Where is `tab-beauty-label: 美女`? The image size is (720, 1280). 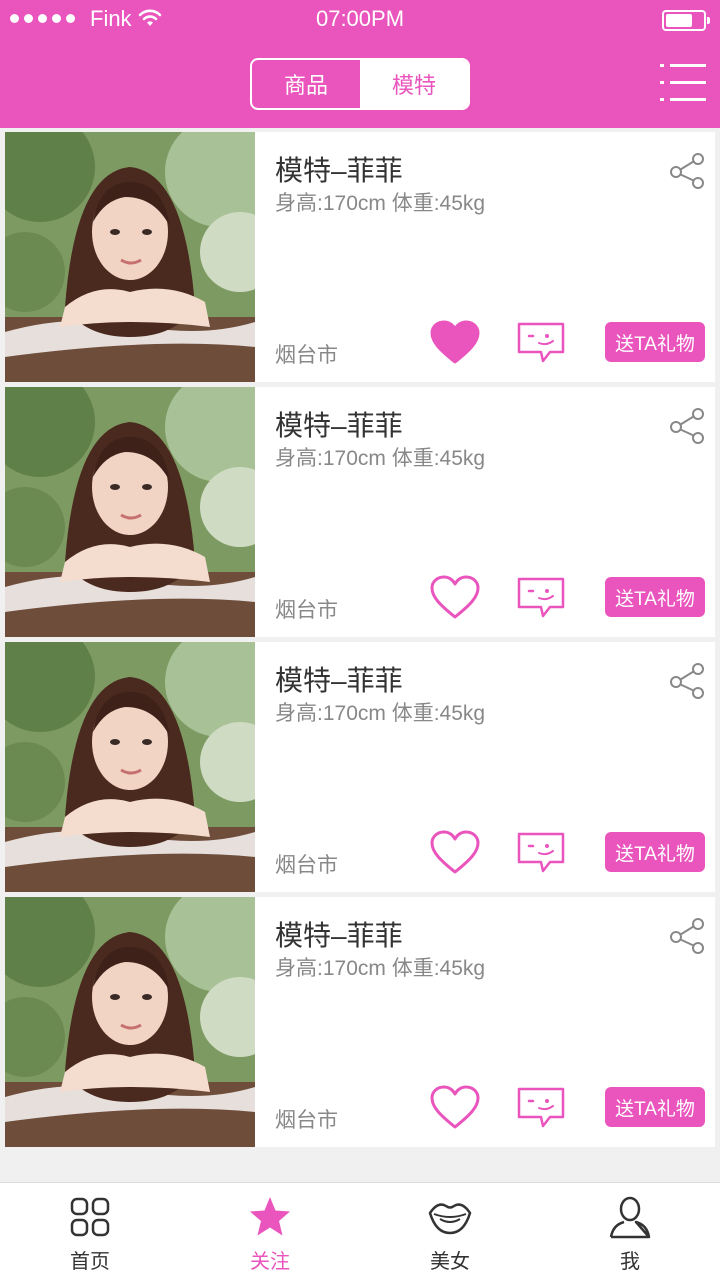 tab-beauty-label: 美女 is located at coordinates (450, 1262).